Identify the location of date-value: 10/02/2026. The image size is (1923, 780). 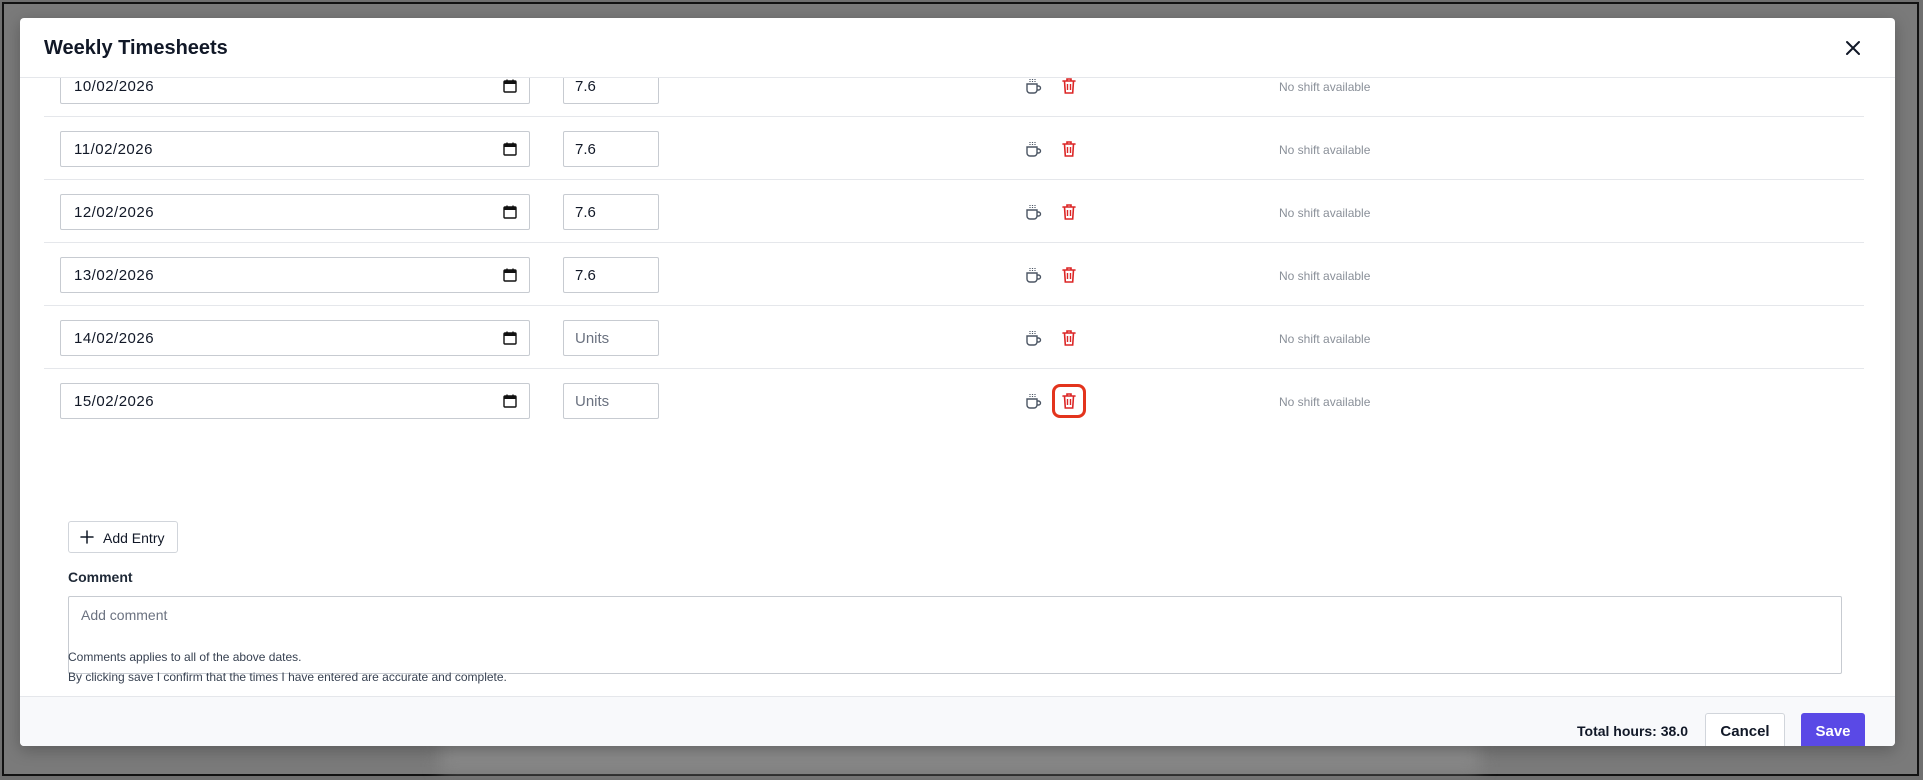
(114, 86).